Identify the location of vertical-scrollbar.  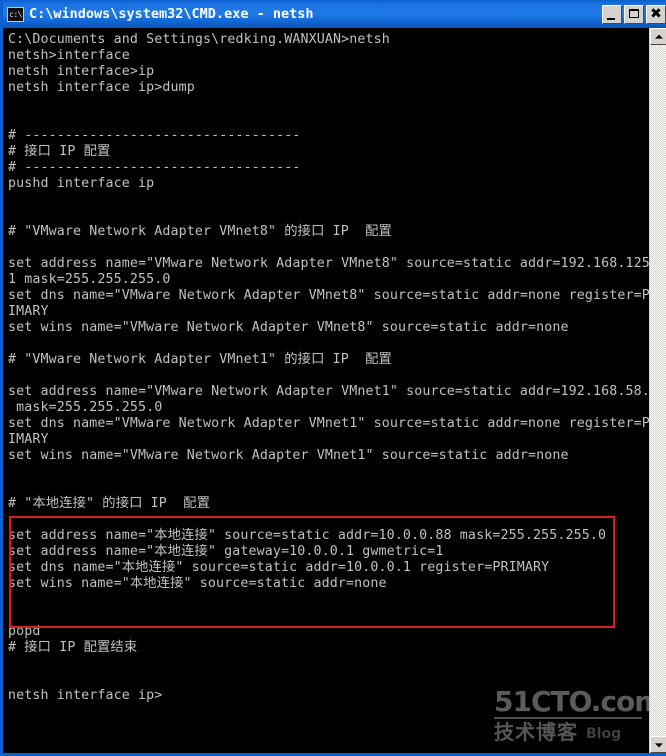
(657, 390).